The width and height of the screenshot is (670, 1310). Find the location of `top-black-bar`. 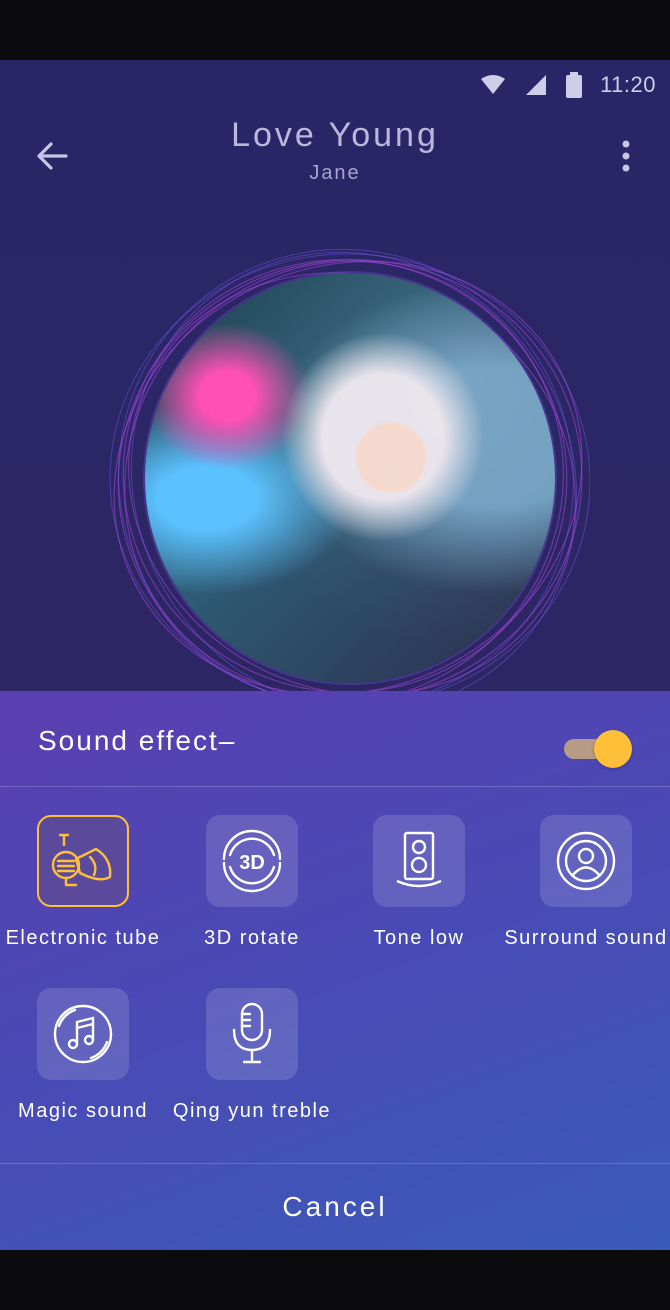

top-black-bar is located at coordinates (335, 30).